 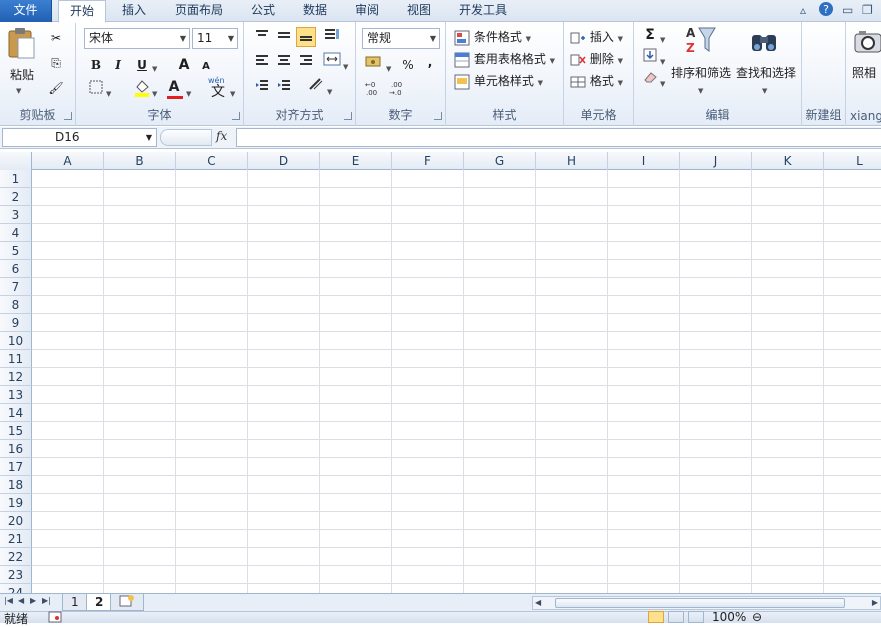 What do you see at coordinates (764, 89) in the screenshot?
I see `find-select-dropdown-icon: ▼` at bounding box center [764, 89].